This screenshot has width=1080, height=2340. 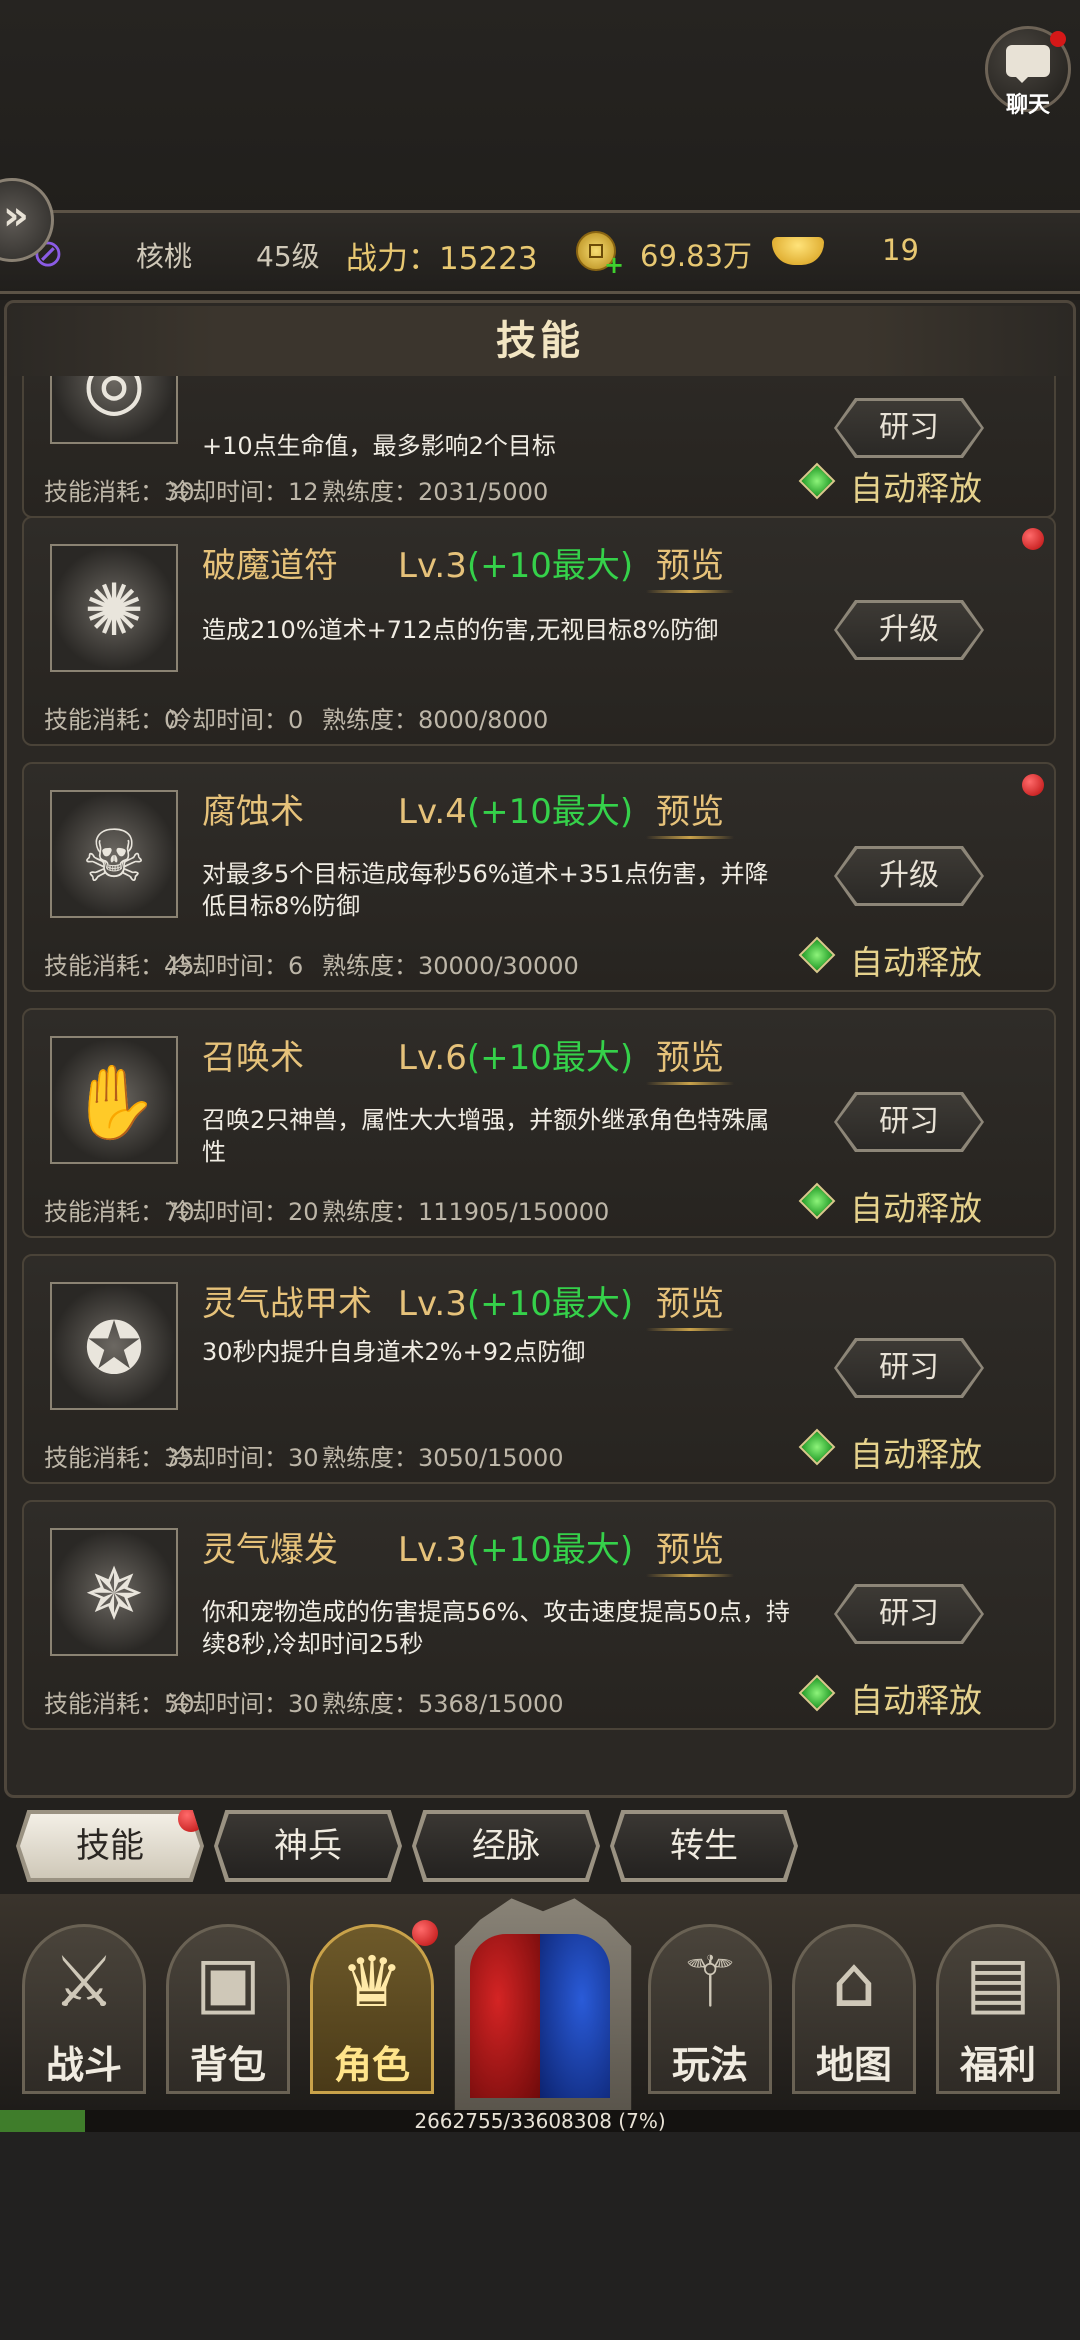 What do you see at coordinates (1028, 64) in the screenshot?
I see `chat-bubble-icon` at bounding box center [1028, 64].